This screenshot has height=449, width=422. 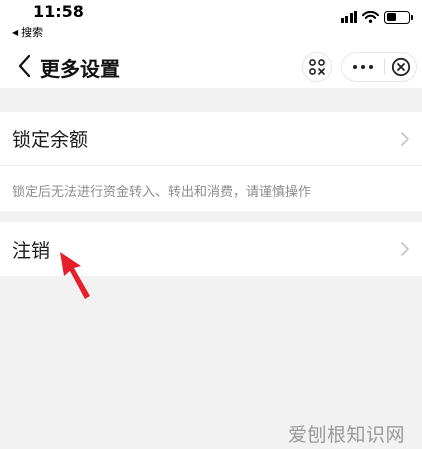 I want to click on lock-balance-note: 锁定后无法进行资金转入、转出和消费，请谨慎操作, so click(x=211, y=188).